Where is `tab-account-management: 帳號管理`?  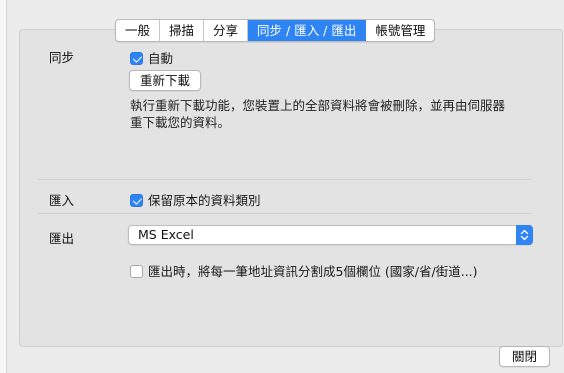 tab-account-management: 帳號管理 is located at coordinates (400, 30).